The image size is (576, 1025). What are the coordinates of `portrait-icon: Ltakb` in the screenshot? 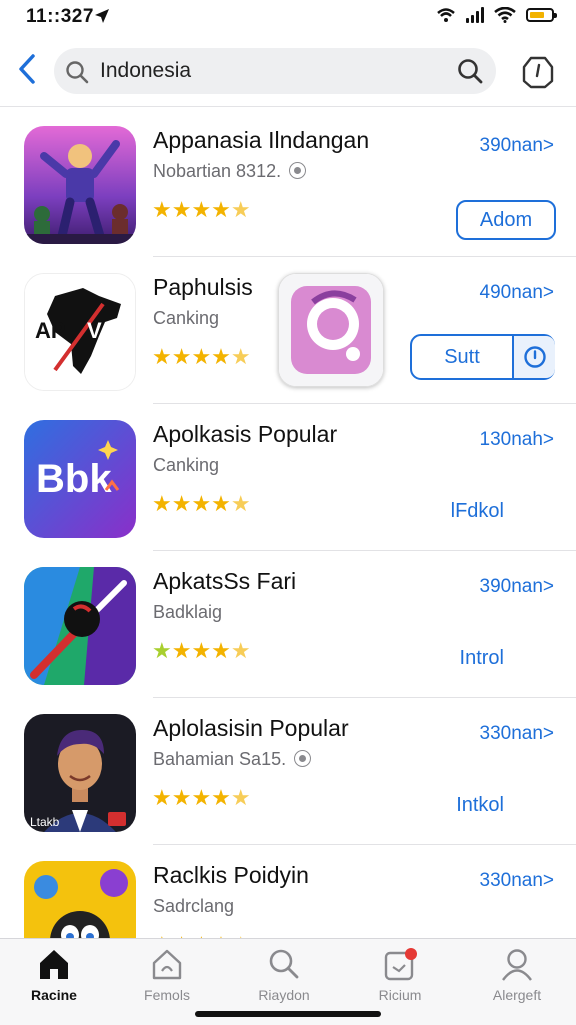 It's located at (80, 773).